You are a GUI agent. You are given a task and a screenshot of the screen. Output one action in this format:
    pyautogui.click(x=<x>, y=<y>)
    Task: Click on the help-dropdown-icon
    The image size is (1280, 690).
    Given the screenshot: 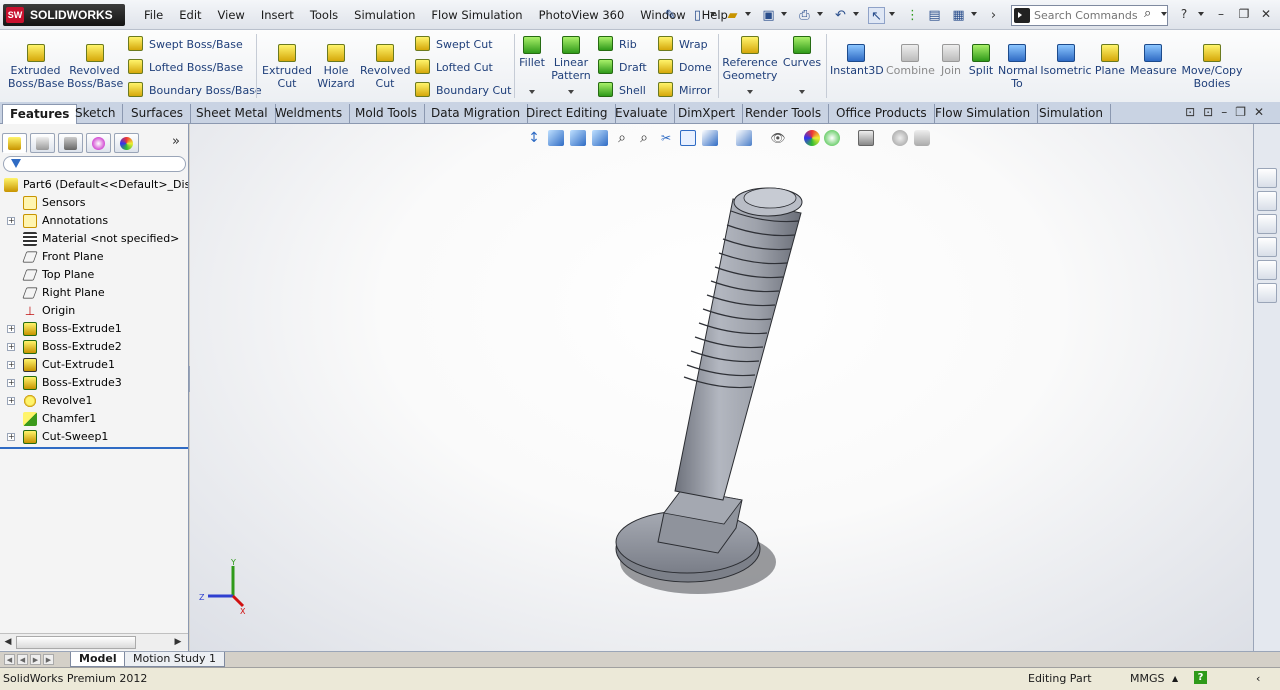 What is the action you would take?
    pyautogui.click(x=1201, y=14)
    